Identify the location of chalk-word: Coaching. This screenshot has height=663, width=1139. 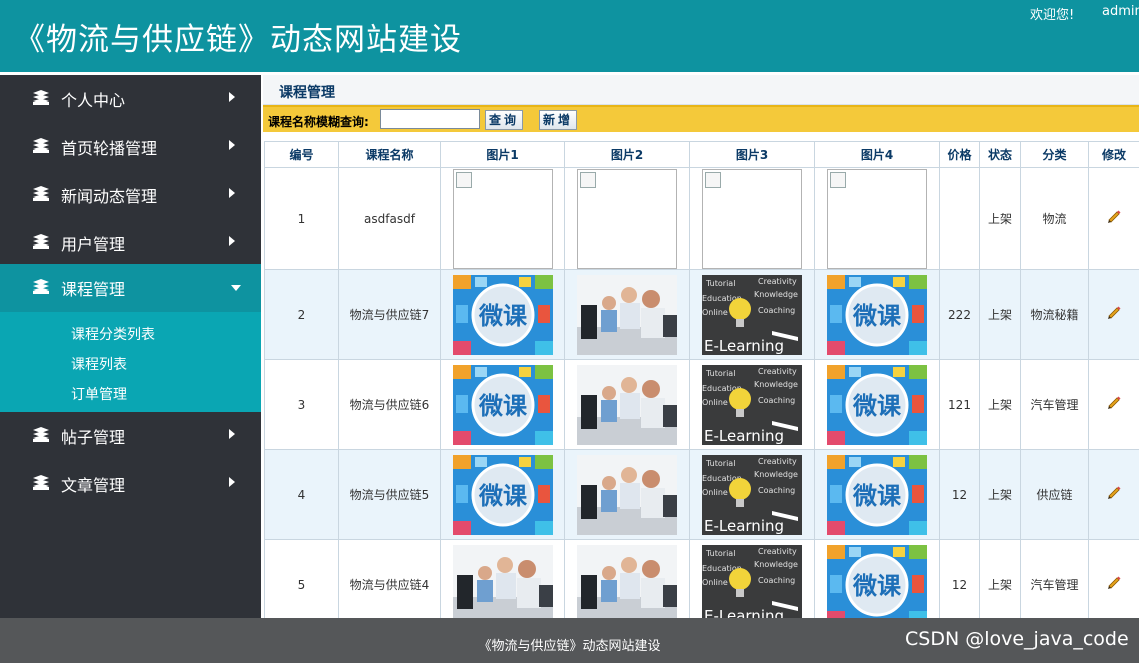
(776, 580).